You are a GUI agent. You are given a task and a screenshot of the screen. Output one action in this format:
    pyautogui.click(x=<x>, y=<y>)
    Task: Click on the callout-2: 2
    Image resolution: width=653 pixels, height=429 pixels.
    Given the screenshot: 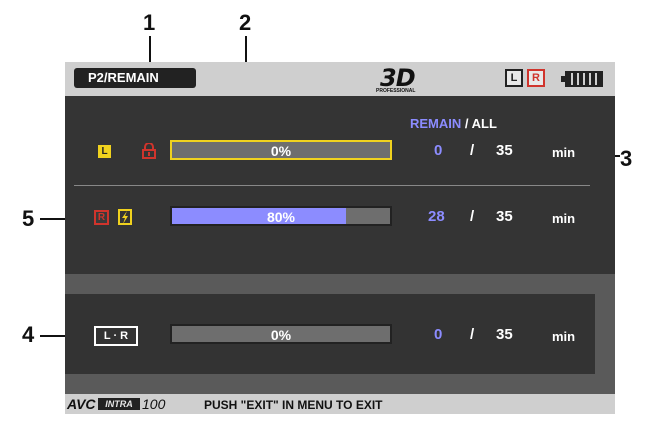 What is the action you would take?
    pyautogui.click(x=245, y=22)
    